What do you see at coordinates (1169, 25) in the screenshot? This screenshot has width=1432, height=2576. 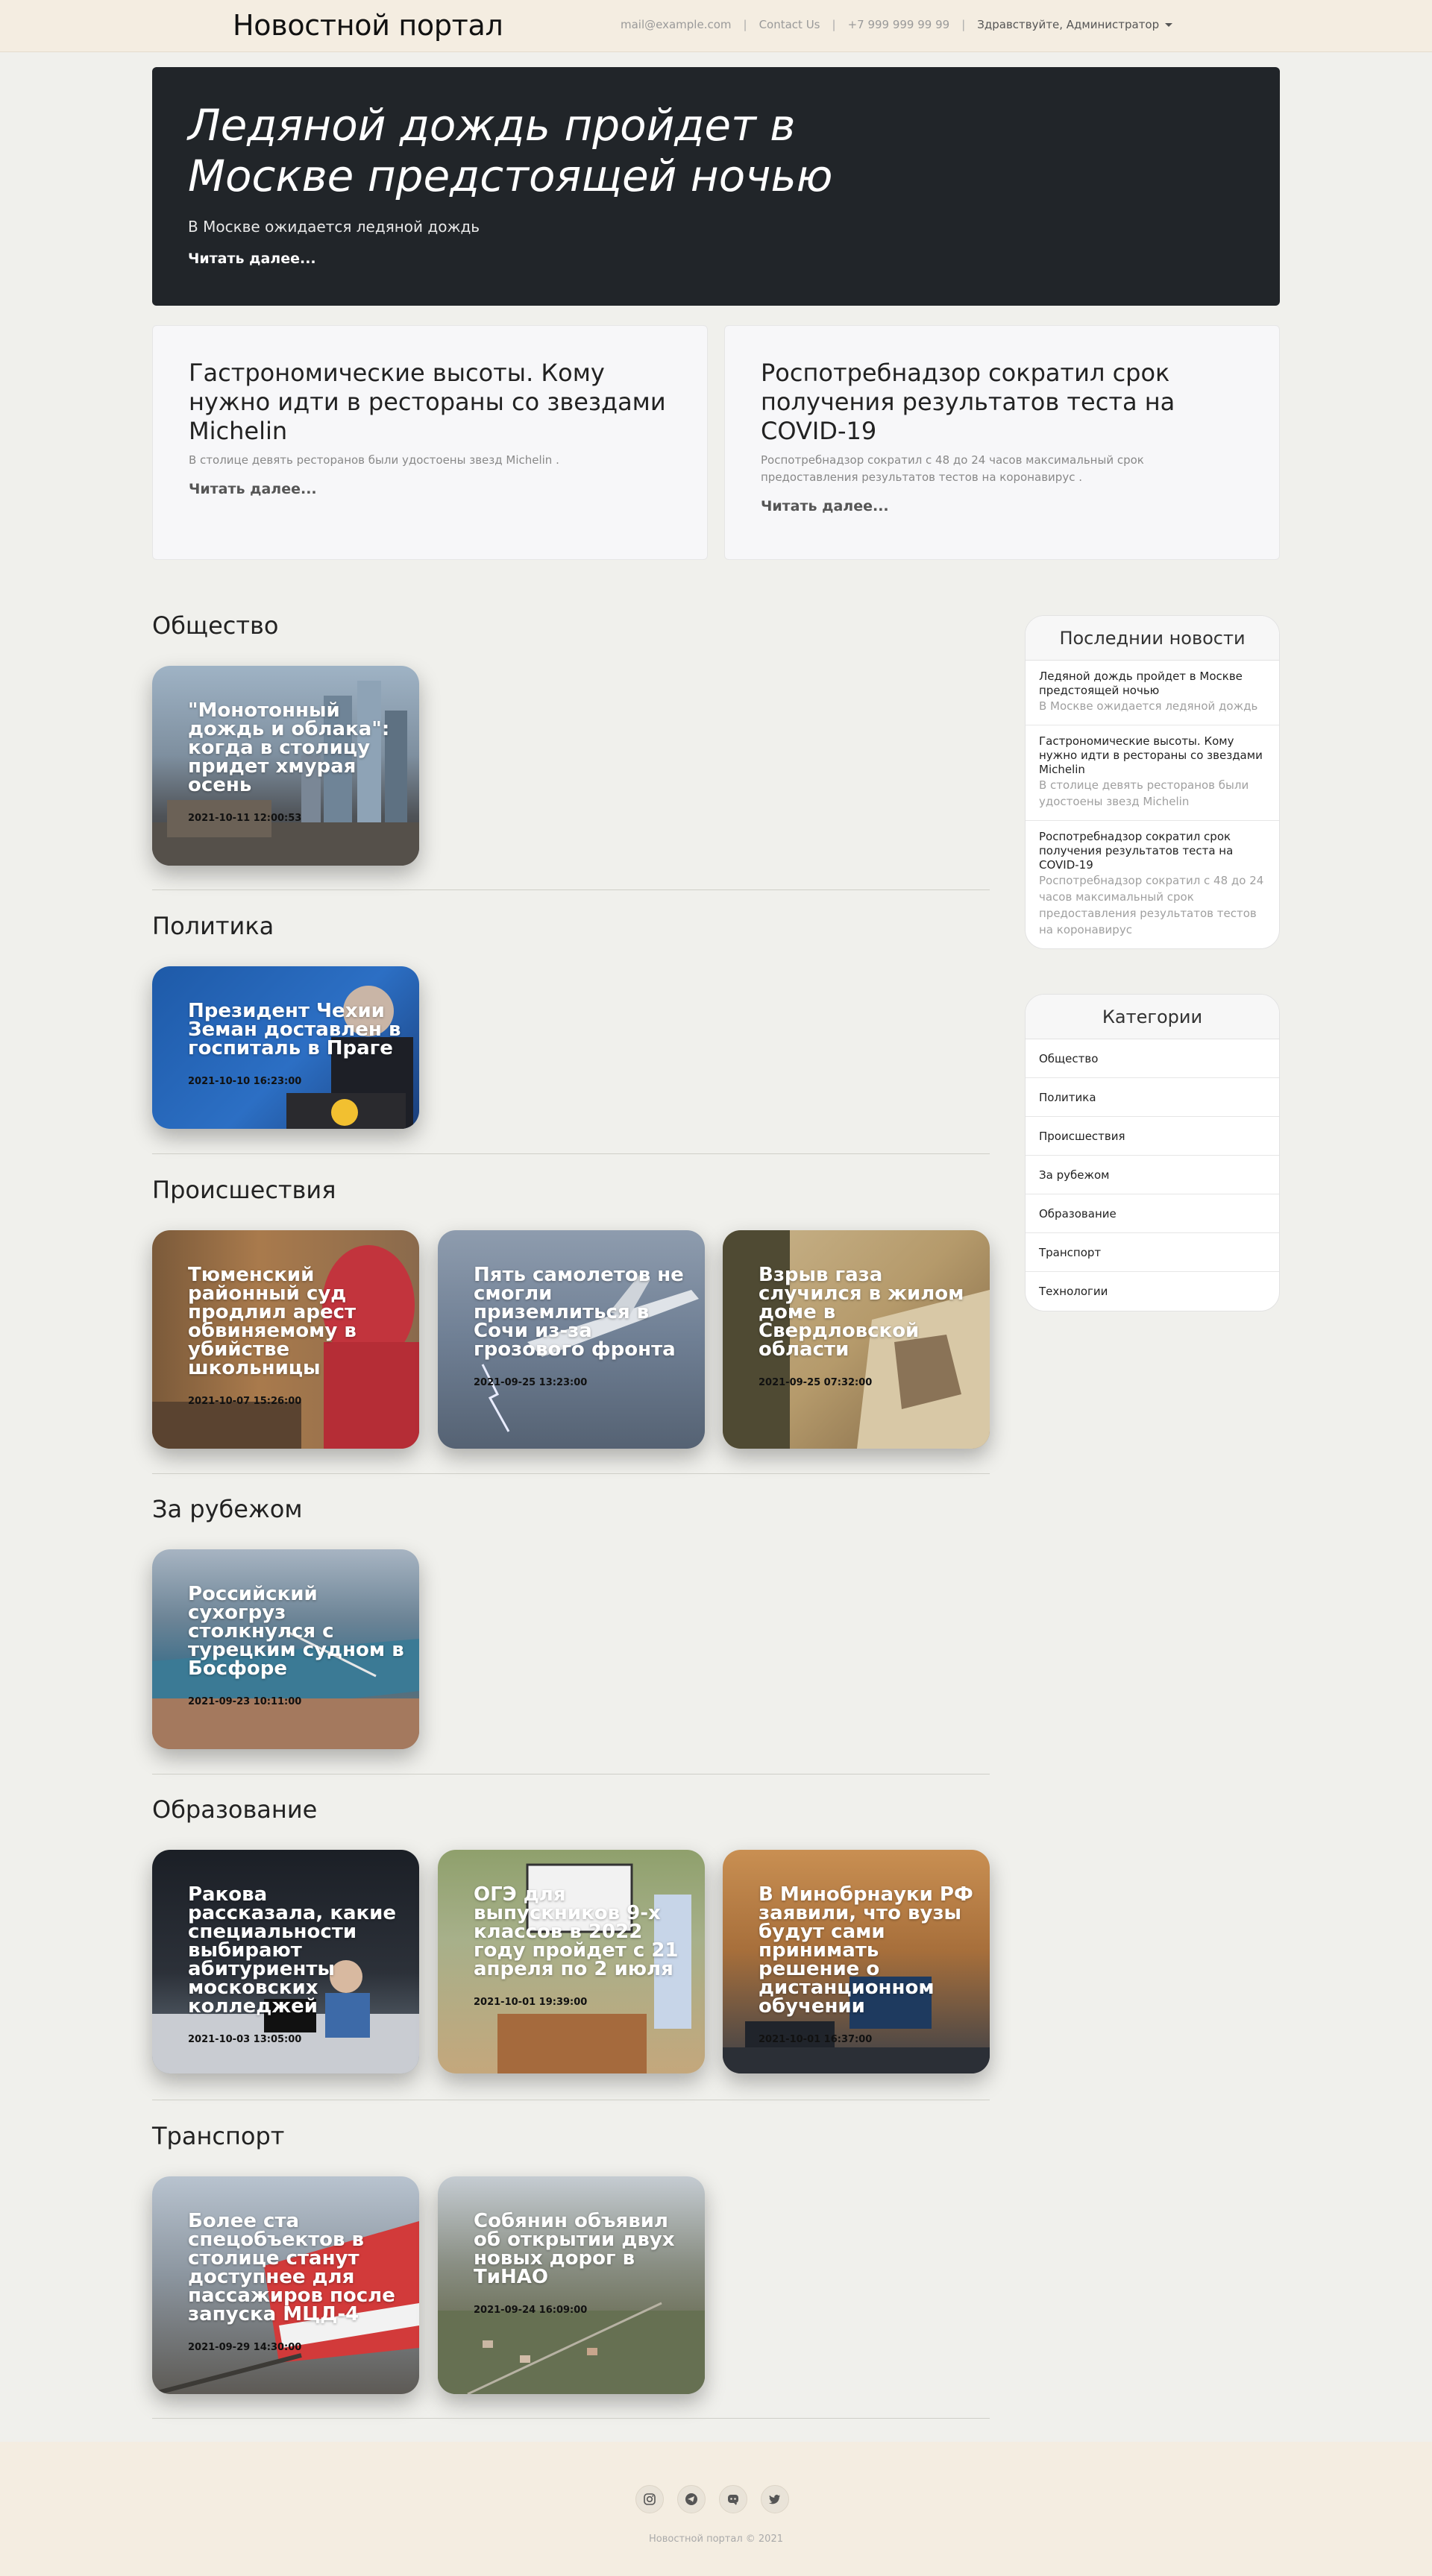 I see `caret-down-icon` at bounding box center [1169, 25].